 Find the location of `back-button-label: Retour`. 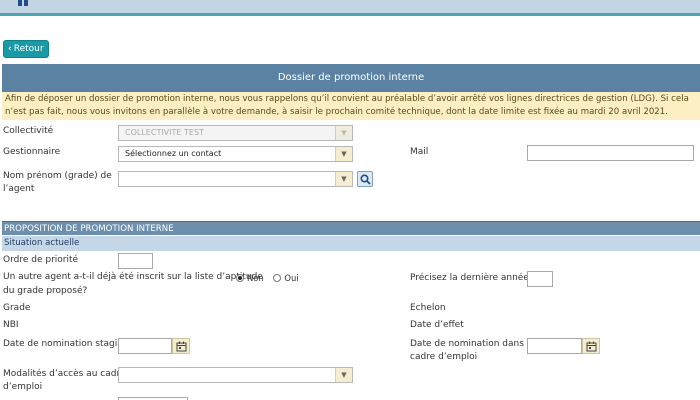

back-button-label: Retour is located at coordinates (28, 49).